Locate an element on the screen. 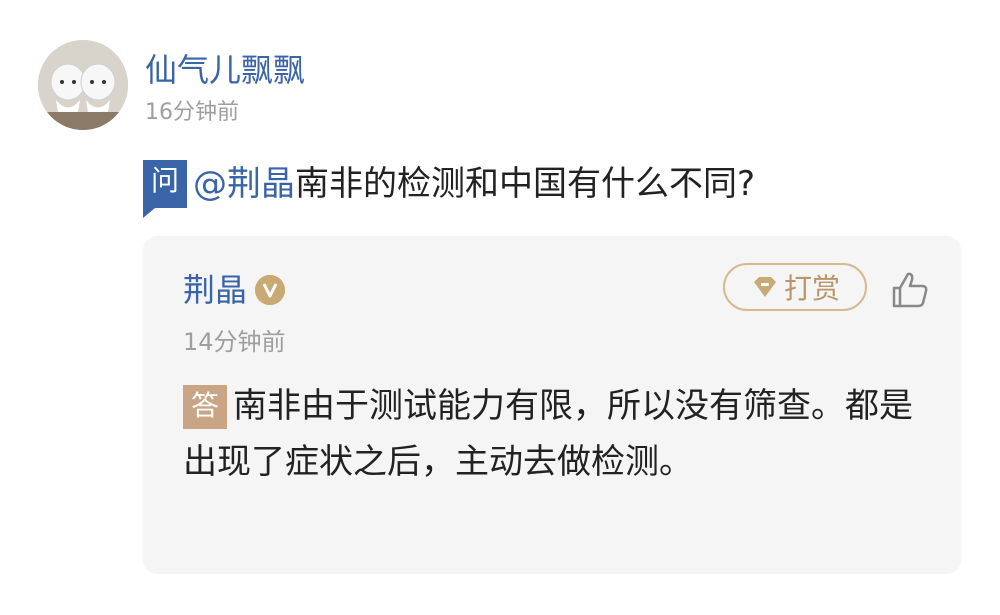 The image size is (1000, 615). avatar-image-icon is located at coordinates (83, 85).